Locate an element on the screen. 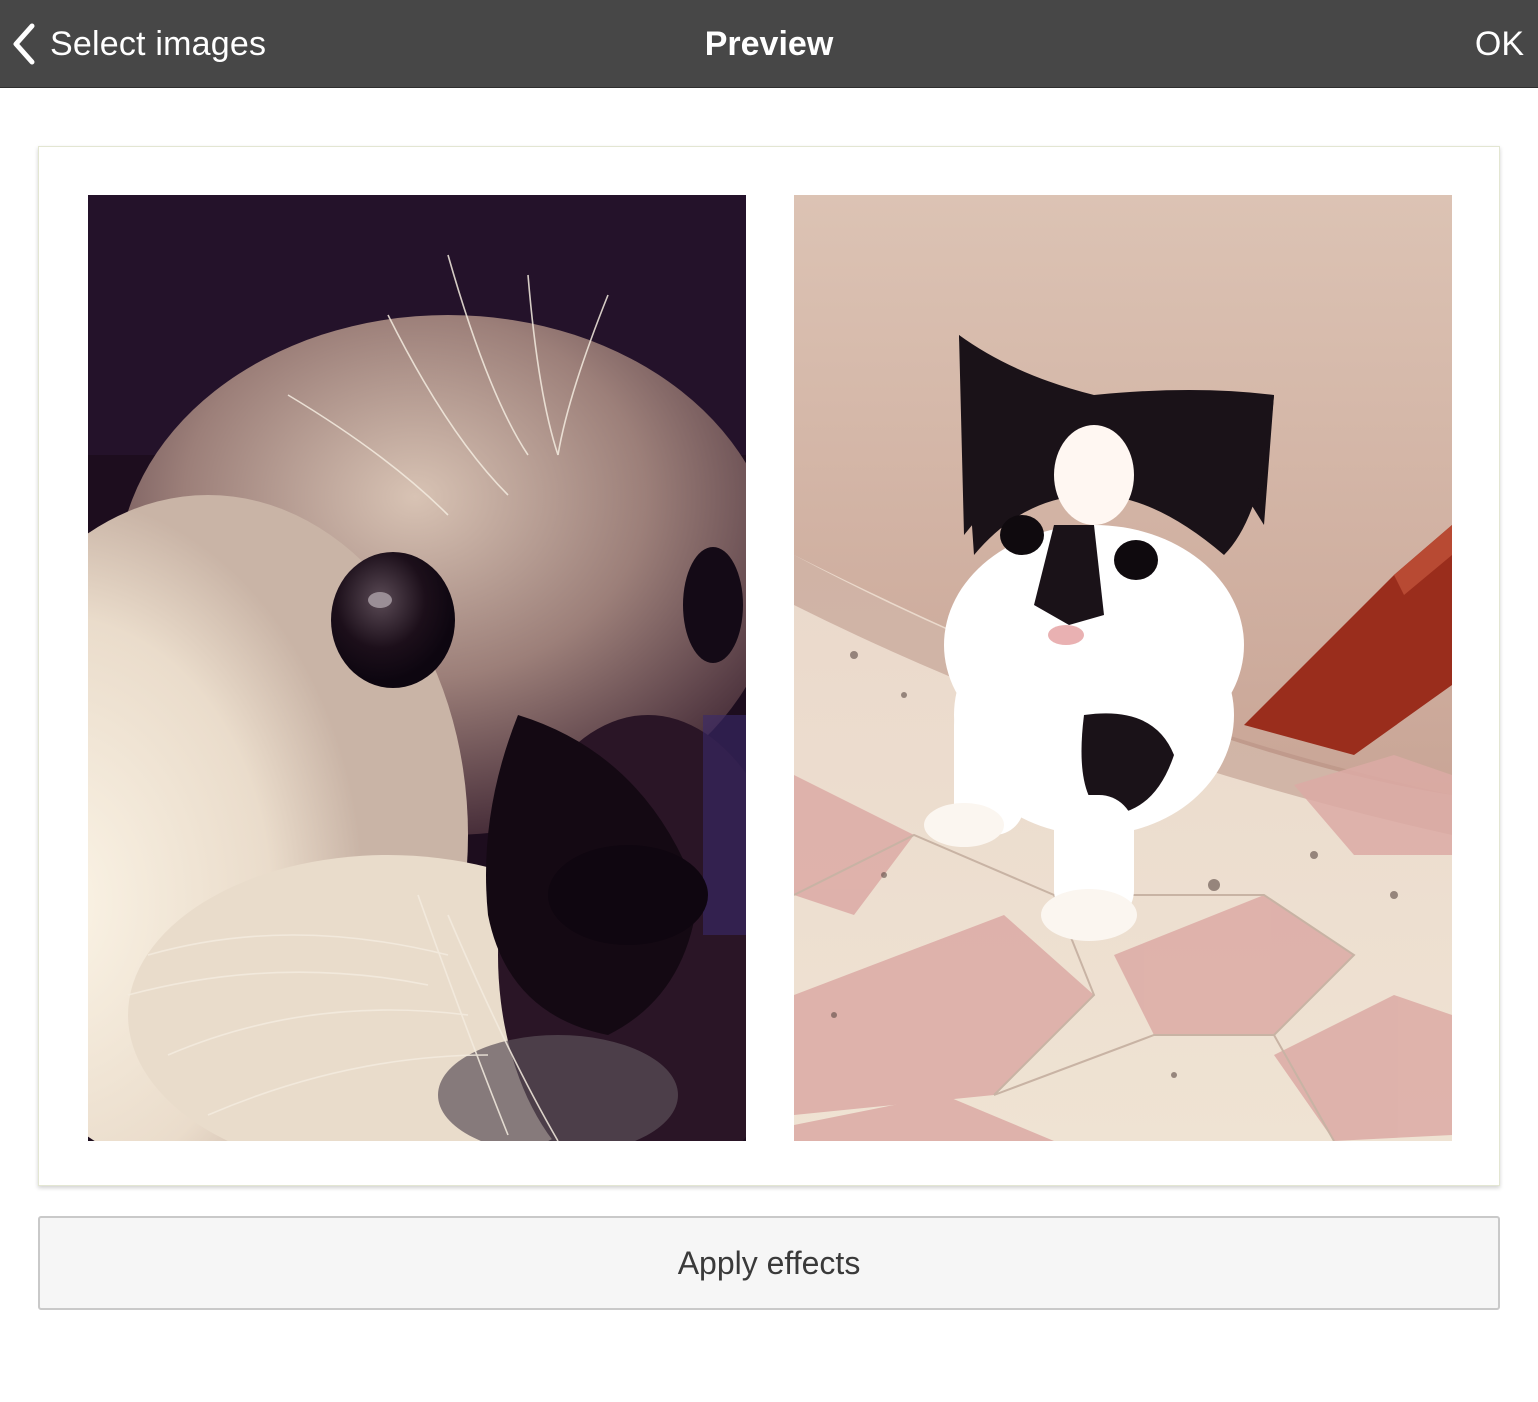 The height and width of the screenshot is (1402, 1538). page-title: Preview is located at coordinates (769, 44).